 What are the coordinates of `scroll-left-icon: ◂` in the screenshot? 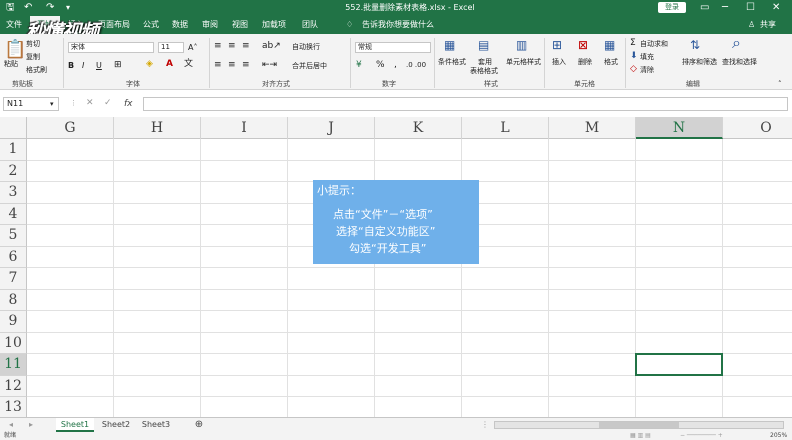 It's located at (11, 425).